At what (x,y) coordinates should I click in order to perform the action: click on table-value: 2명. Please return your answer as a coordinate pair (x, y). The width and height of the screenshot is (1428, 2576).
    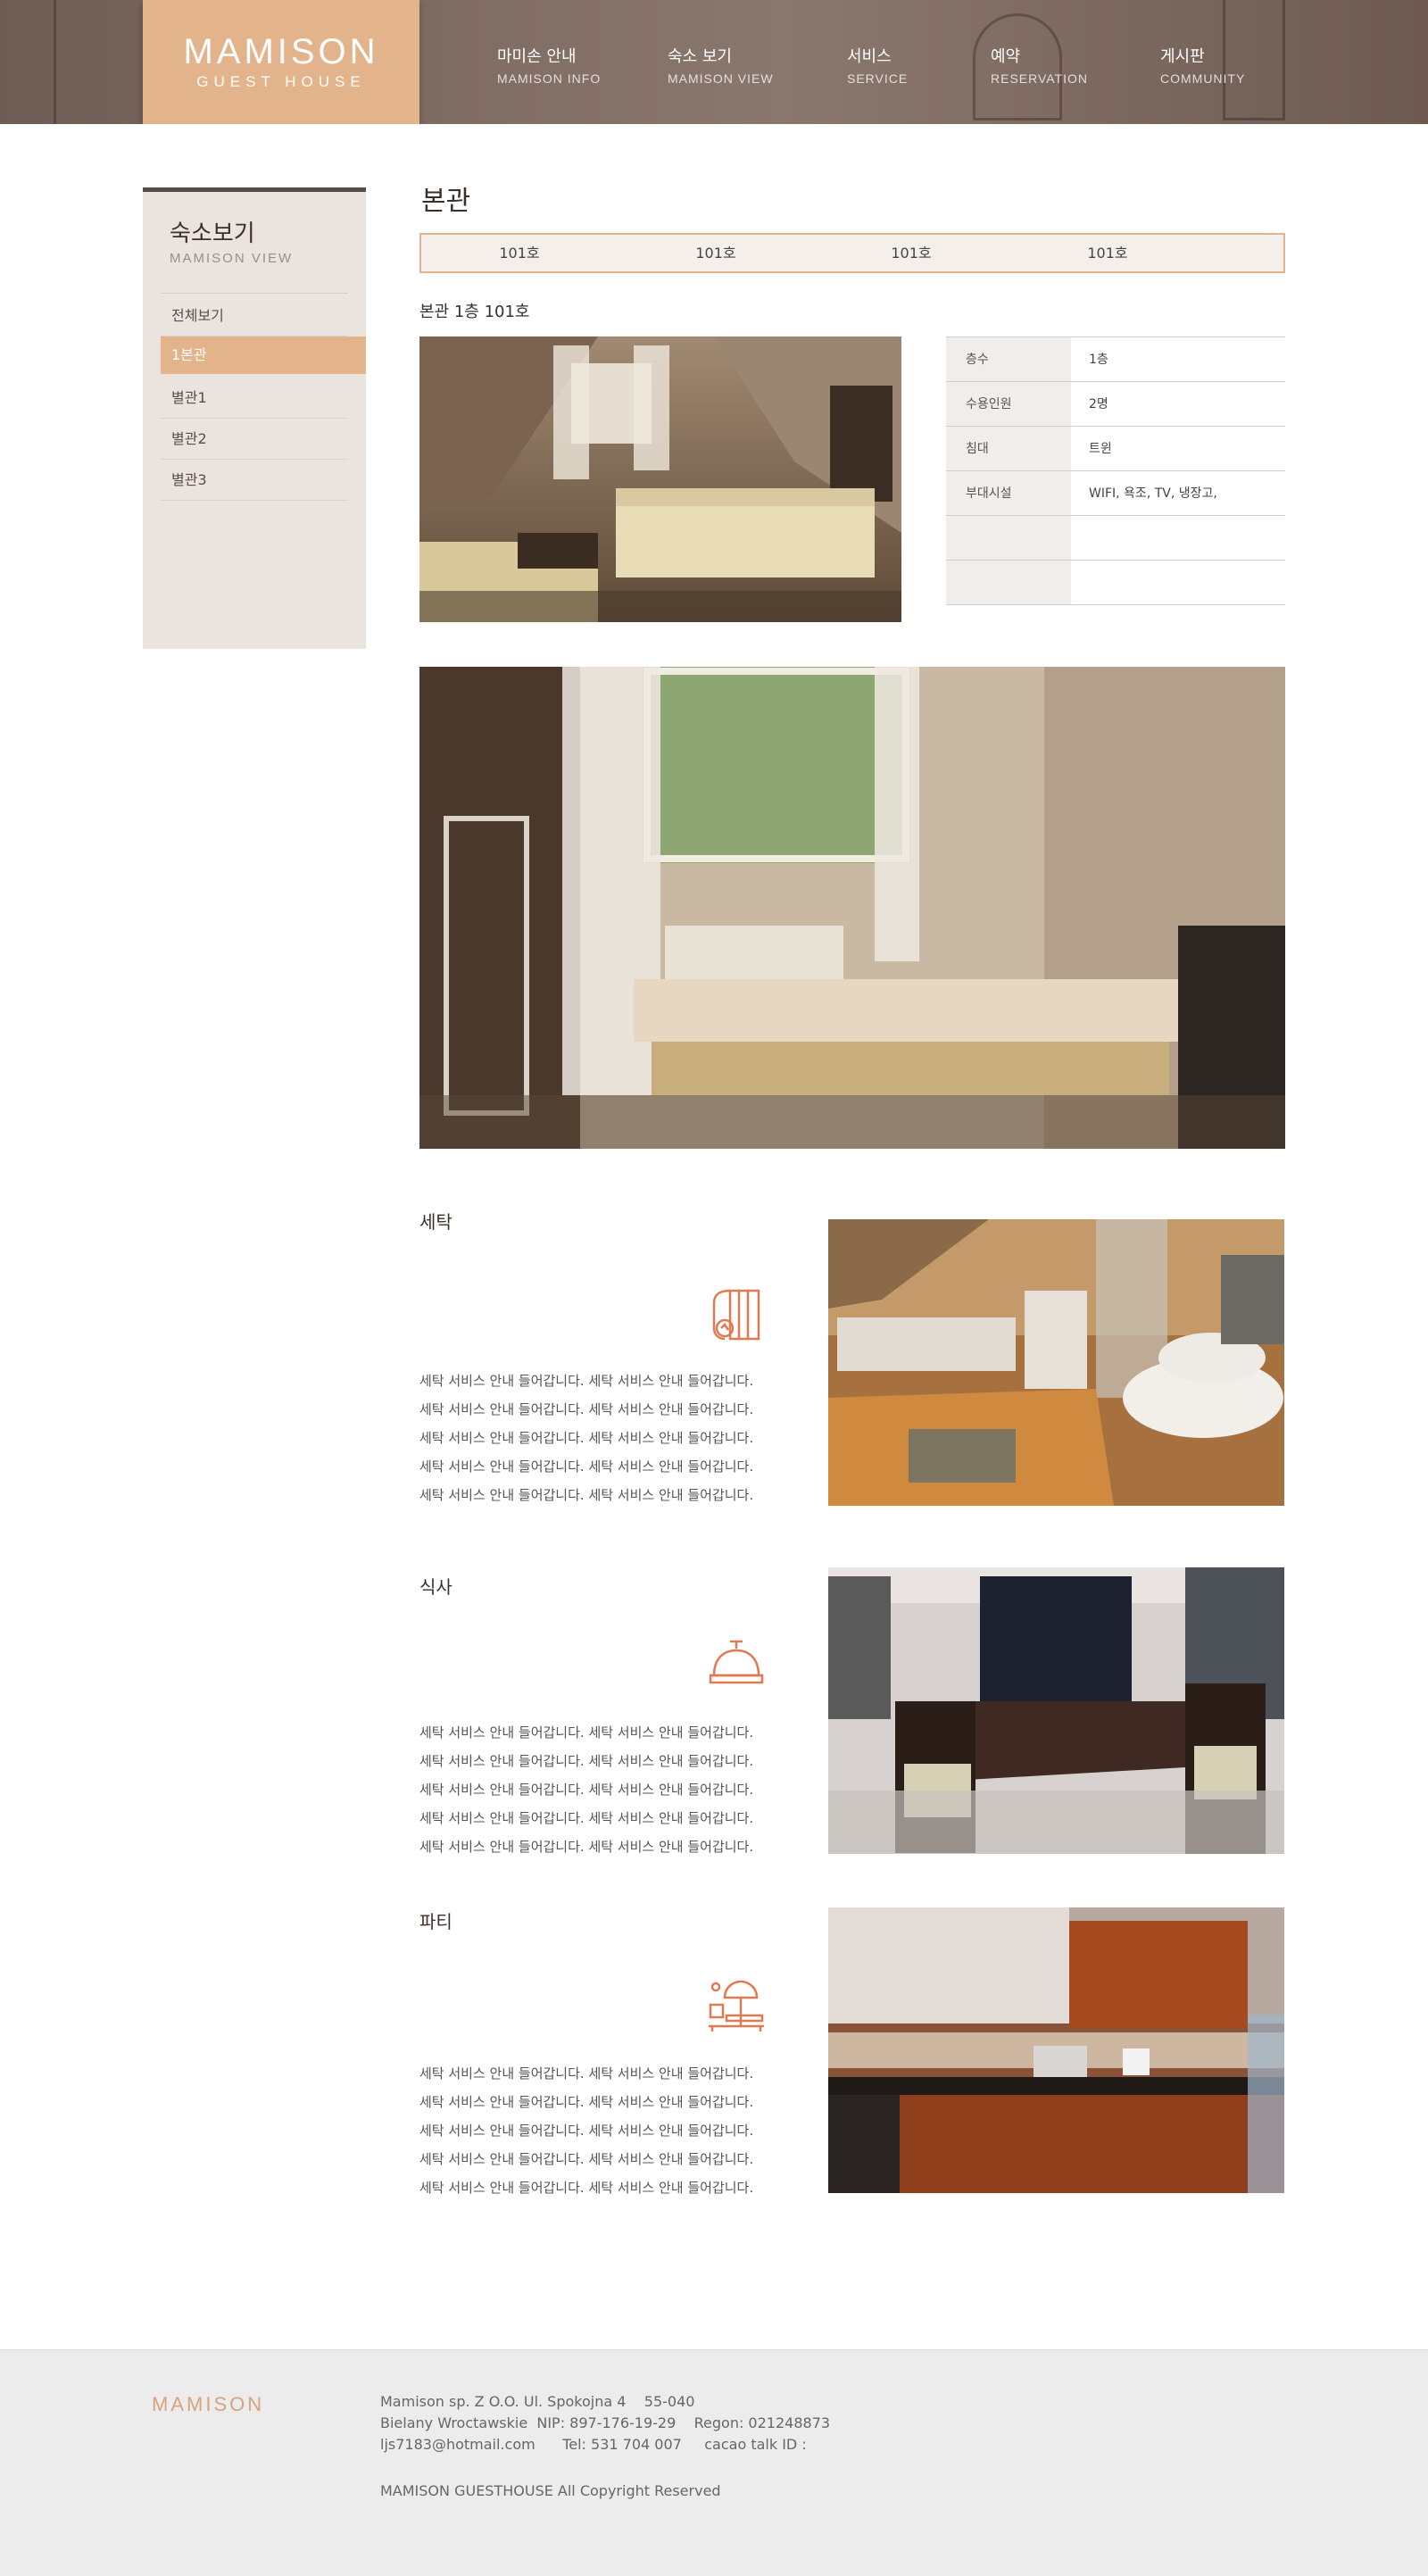
    Looking at the image, I should click on (1098, 404).